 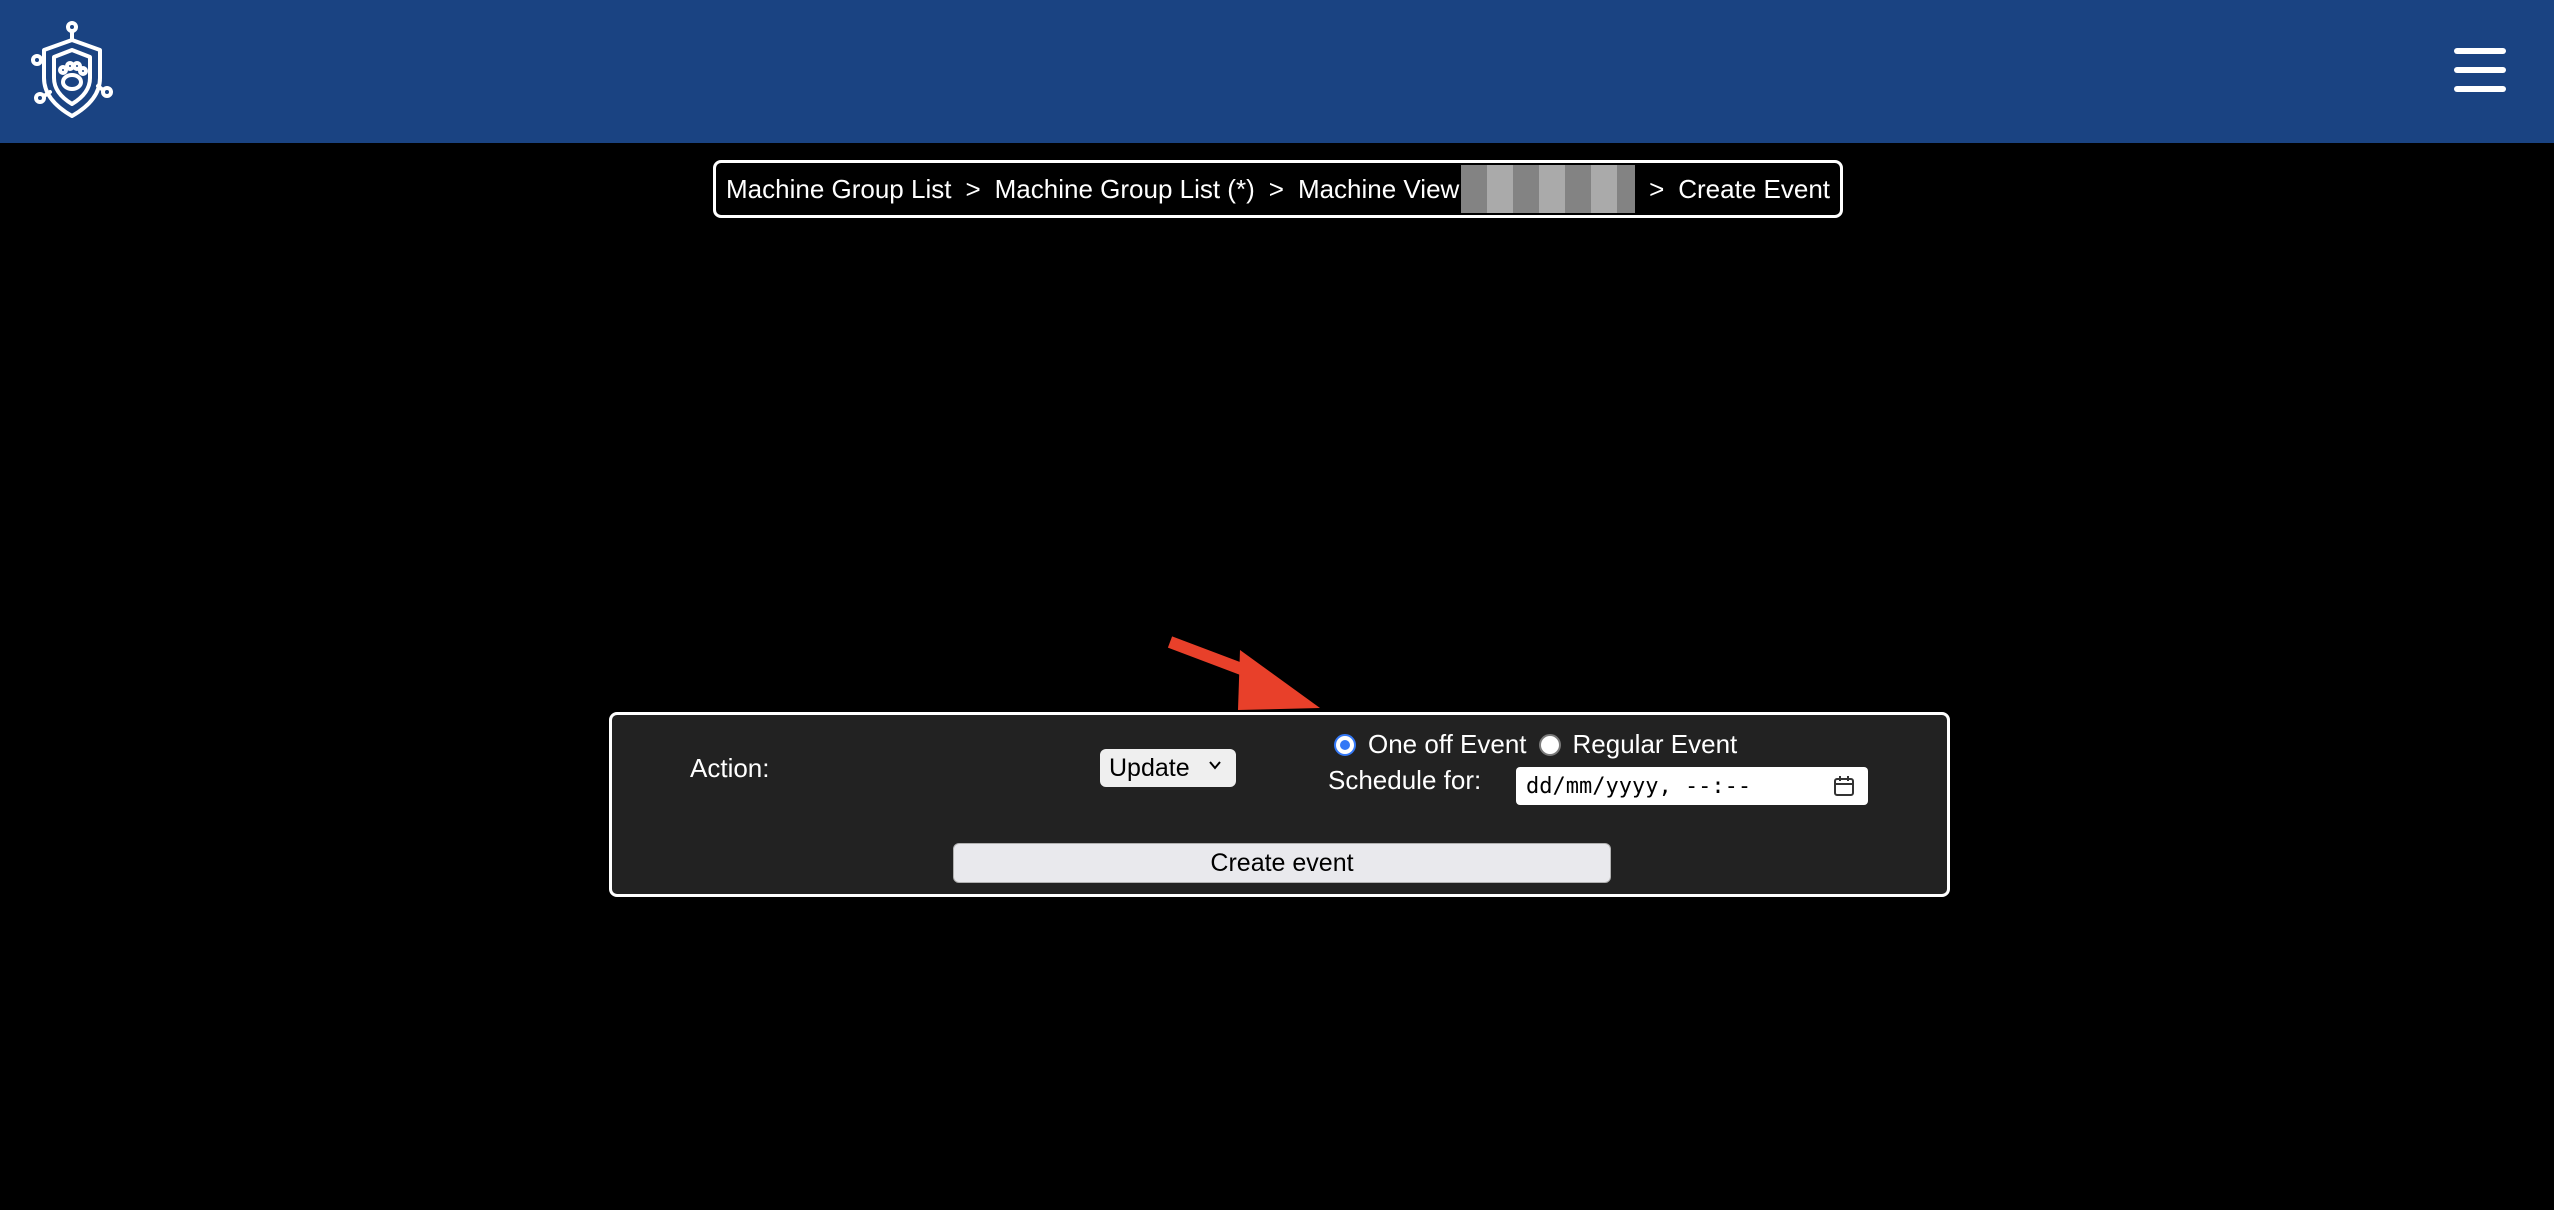 What do you see at coordinates (1125, 189) in the screenshot?
I see `breadcrumb-machine-group-list-filtered: Machine Group List (*)` at bounding box center [1125, 189].